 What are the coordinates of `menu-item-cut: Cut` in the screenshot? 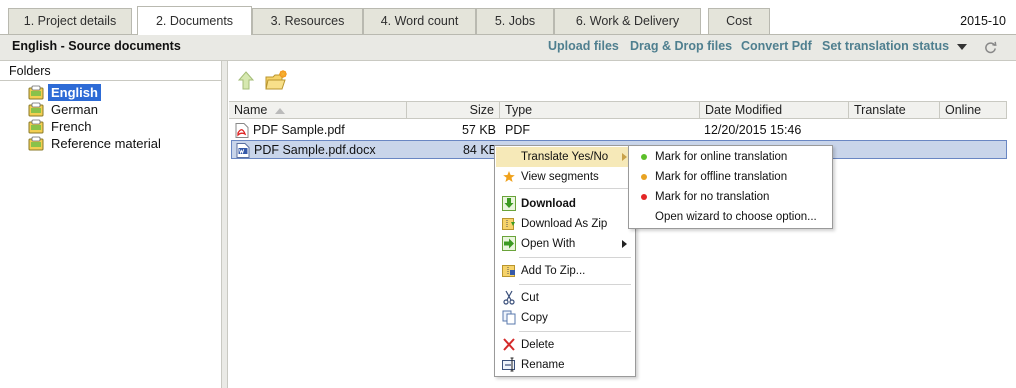 It's located at (565, 298).